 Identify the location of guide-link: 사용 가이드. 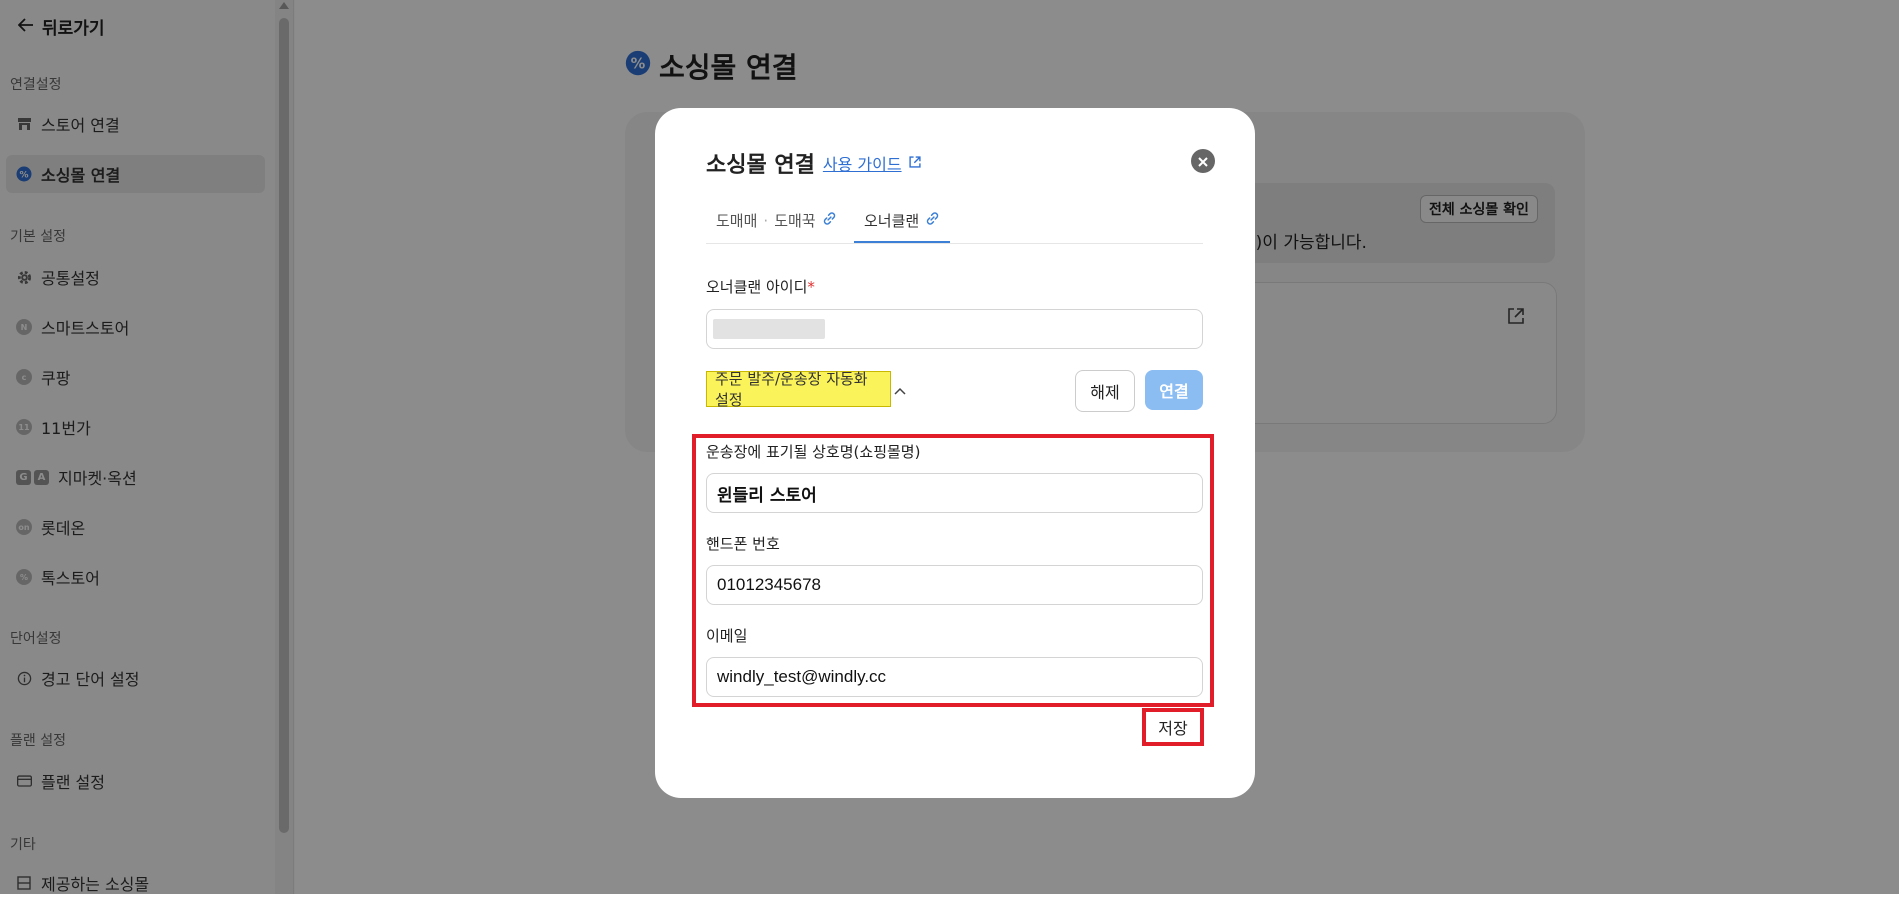
(872, 163).